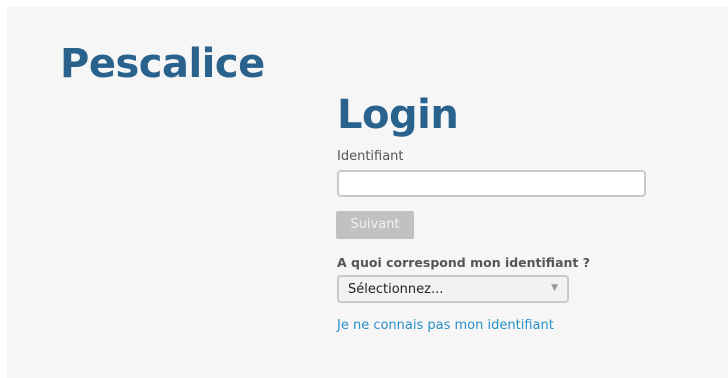  What do you see at coordinates (445, 325) in the screenshot?
I see `forgot-identifier-link: Je ne connais pas mon identifiant` at bounding box center [445, 325].